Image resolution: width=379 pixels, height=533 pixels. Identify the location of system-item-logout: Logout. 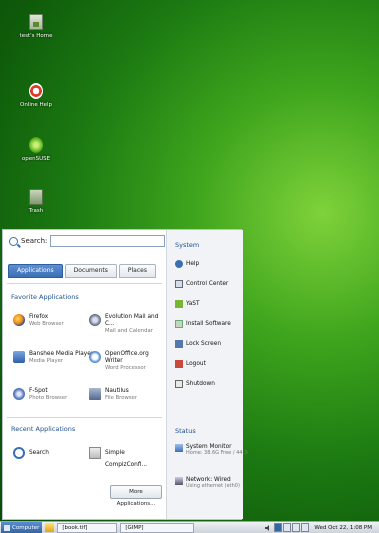
(190, 364).